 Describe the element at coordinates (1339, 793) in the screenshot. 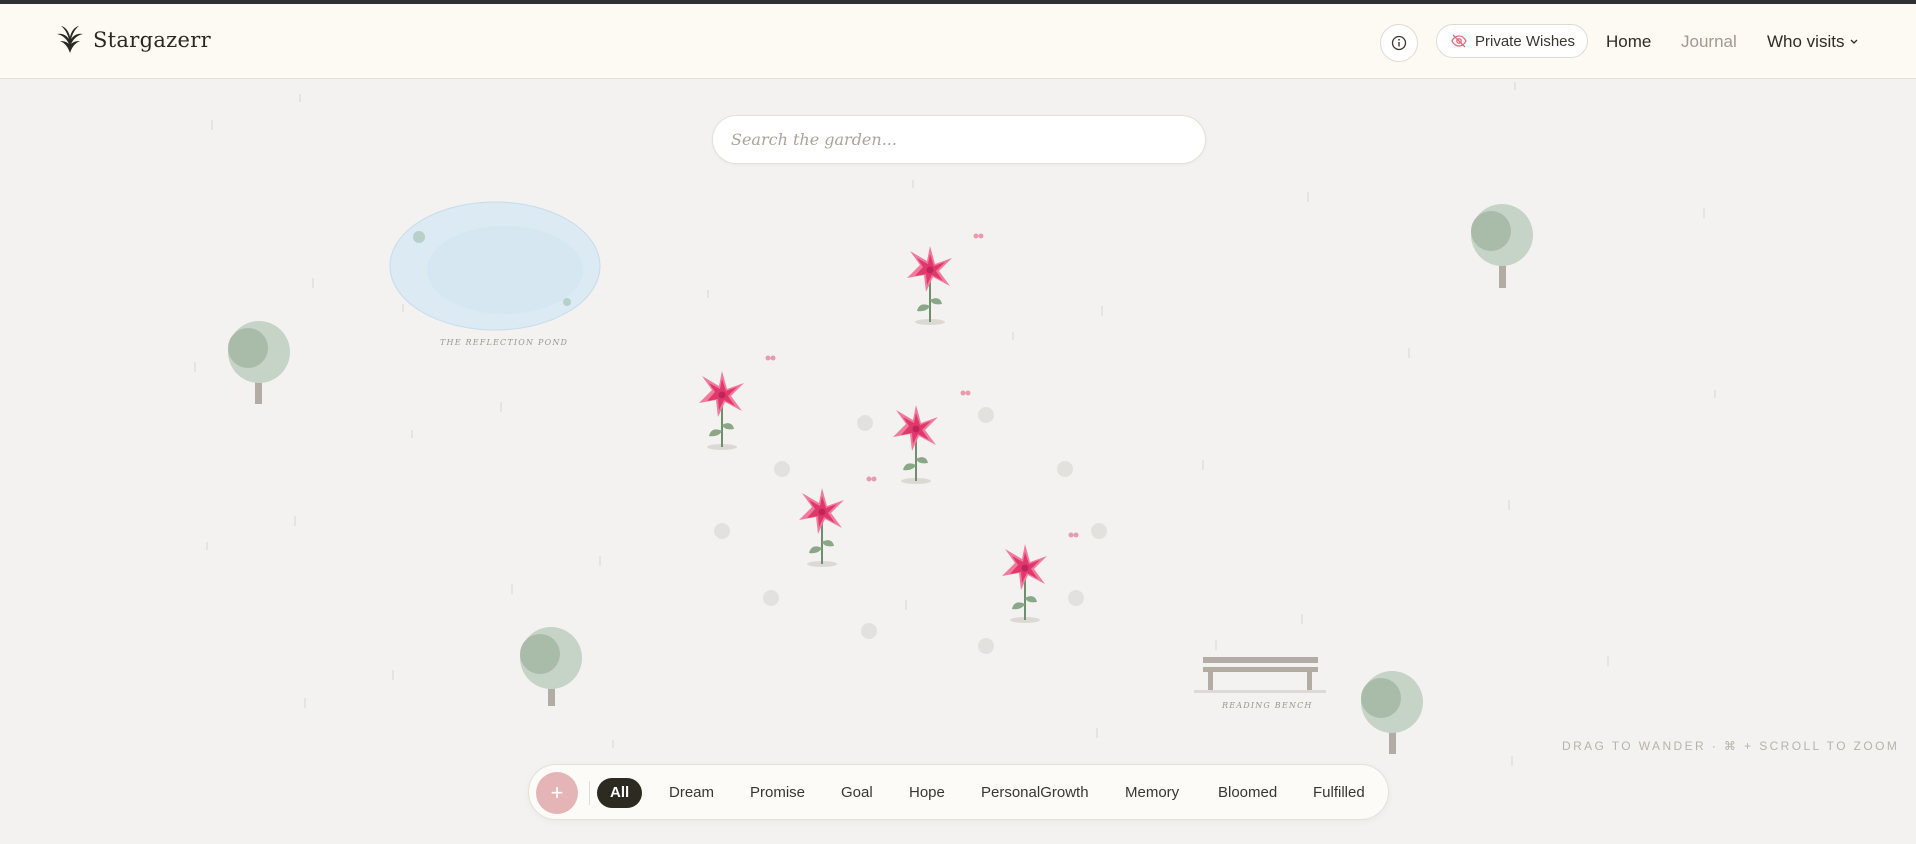

I see `filter-chip-fulfilled: Fulfilled` at that location.